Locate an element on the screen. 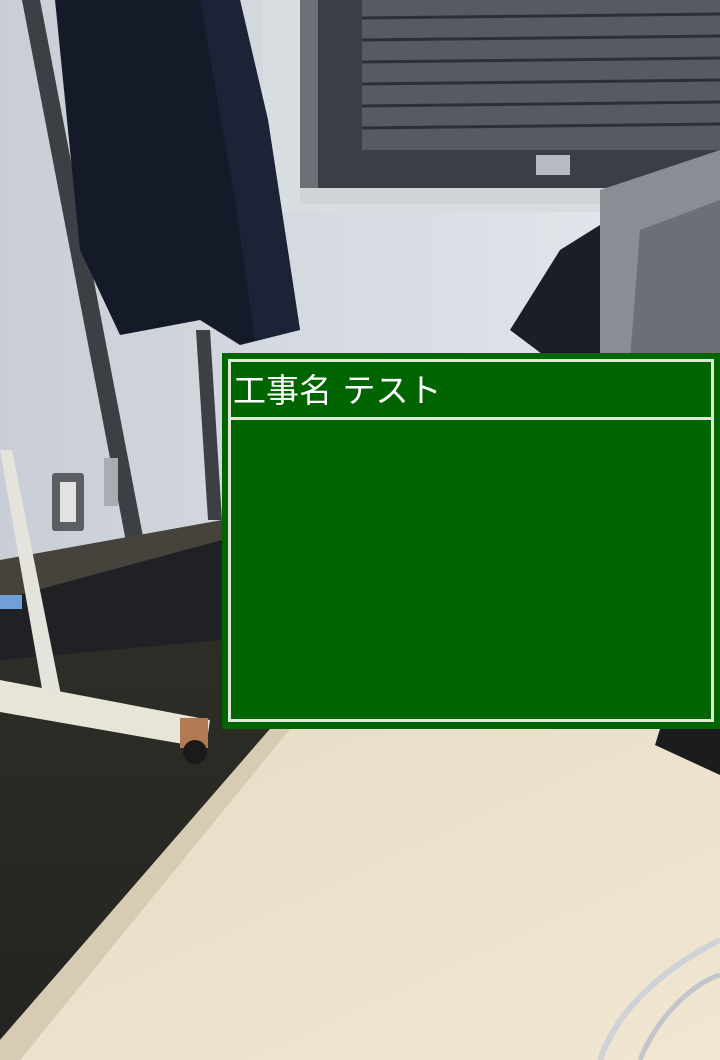  blackboard-title-row: 工事名 テスト is located at coordinates (471, 391).